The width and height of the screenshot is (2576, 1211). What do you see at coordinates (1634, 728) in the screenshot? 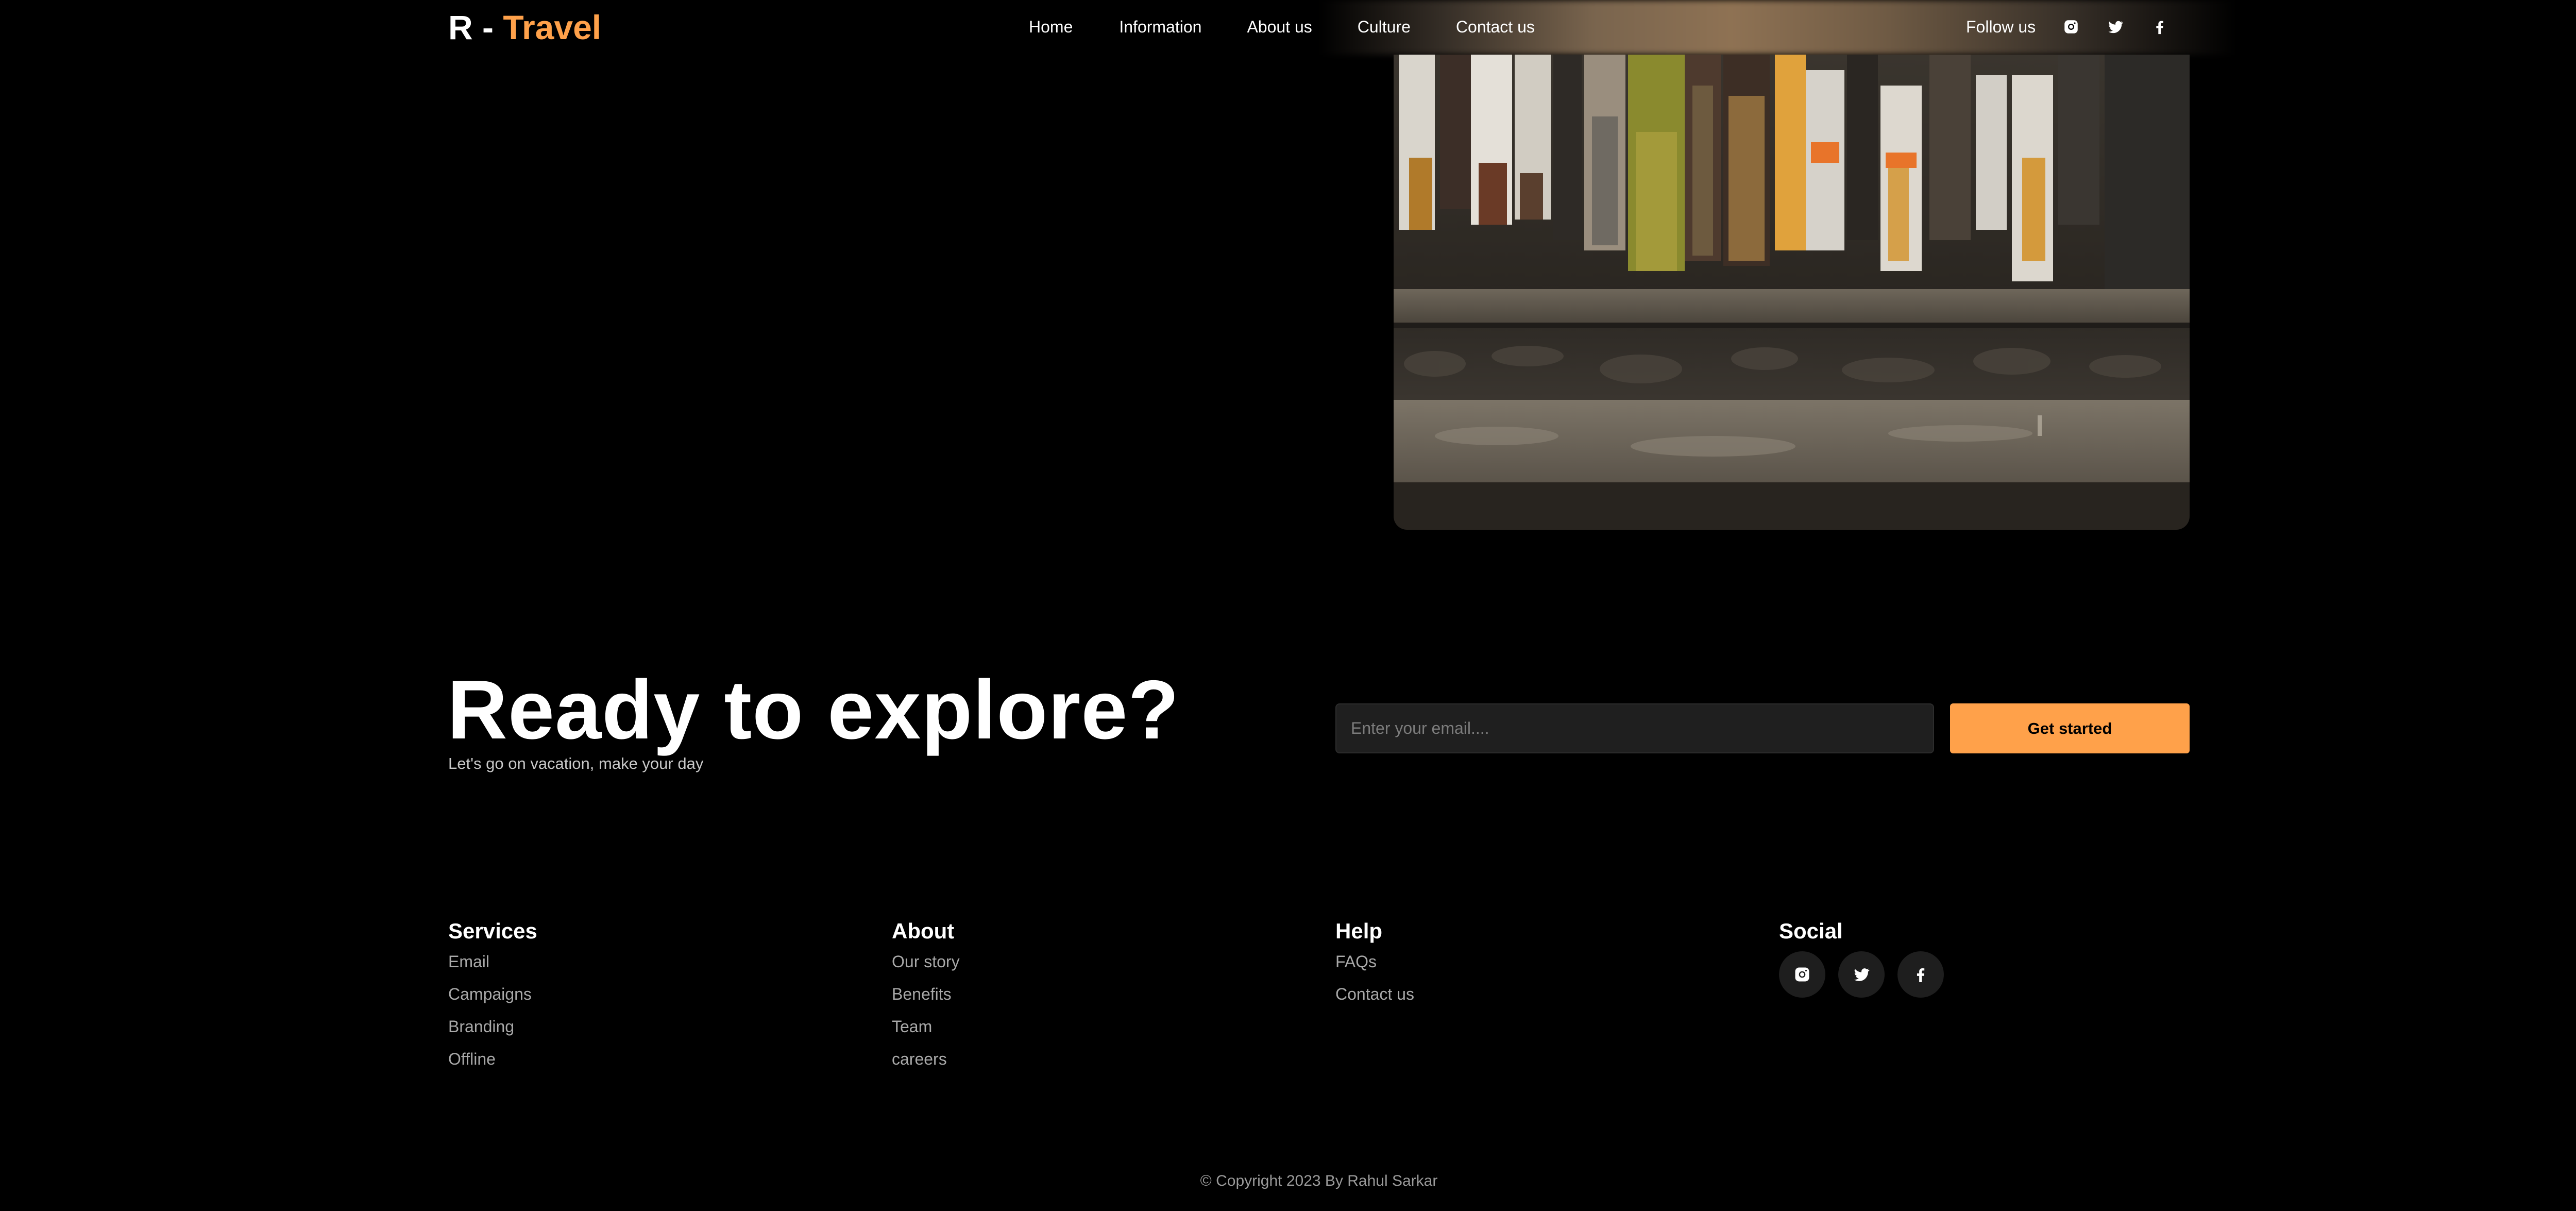
I see `email-input` at bounding box center [1634, 728].